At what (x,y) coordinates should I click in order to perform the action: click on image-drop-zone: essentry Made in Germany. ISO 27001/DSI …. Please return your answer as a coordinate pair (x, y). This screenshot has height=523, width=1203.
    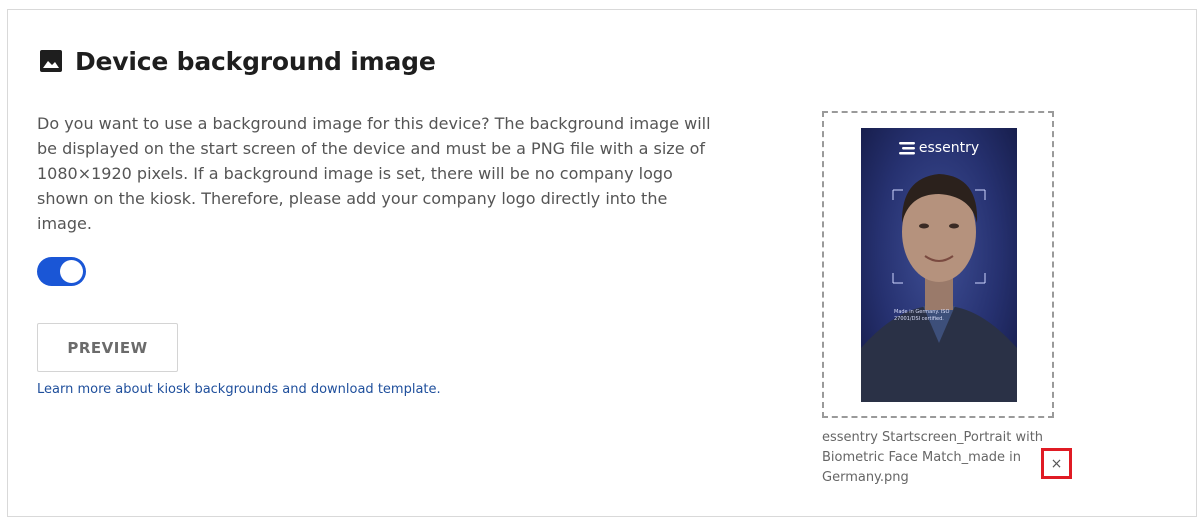
    Looking at the image, I should click on (938, 264).